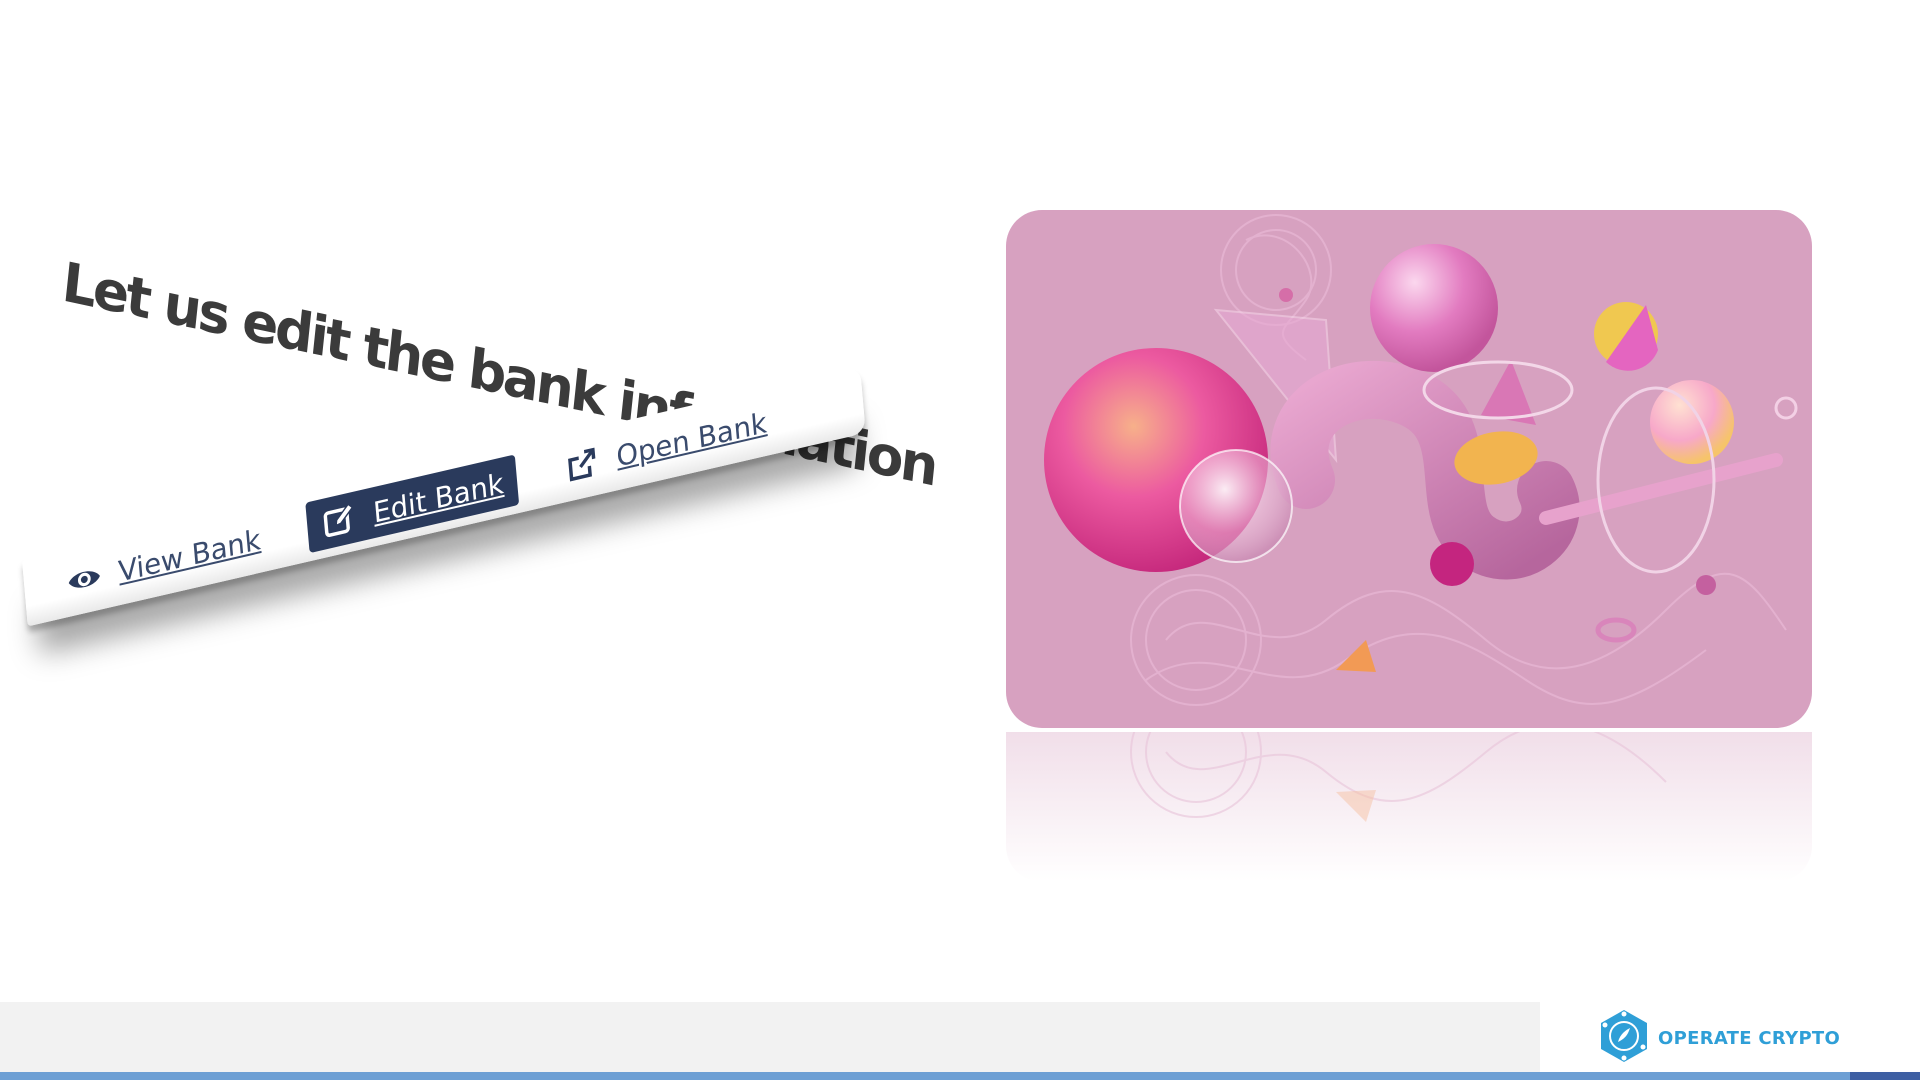  What do you see at coordinates (1409, 807) in the screenshot?
I see `artwork-reflection` at bounding box center [1409, 807].